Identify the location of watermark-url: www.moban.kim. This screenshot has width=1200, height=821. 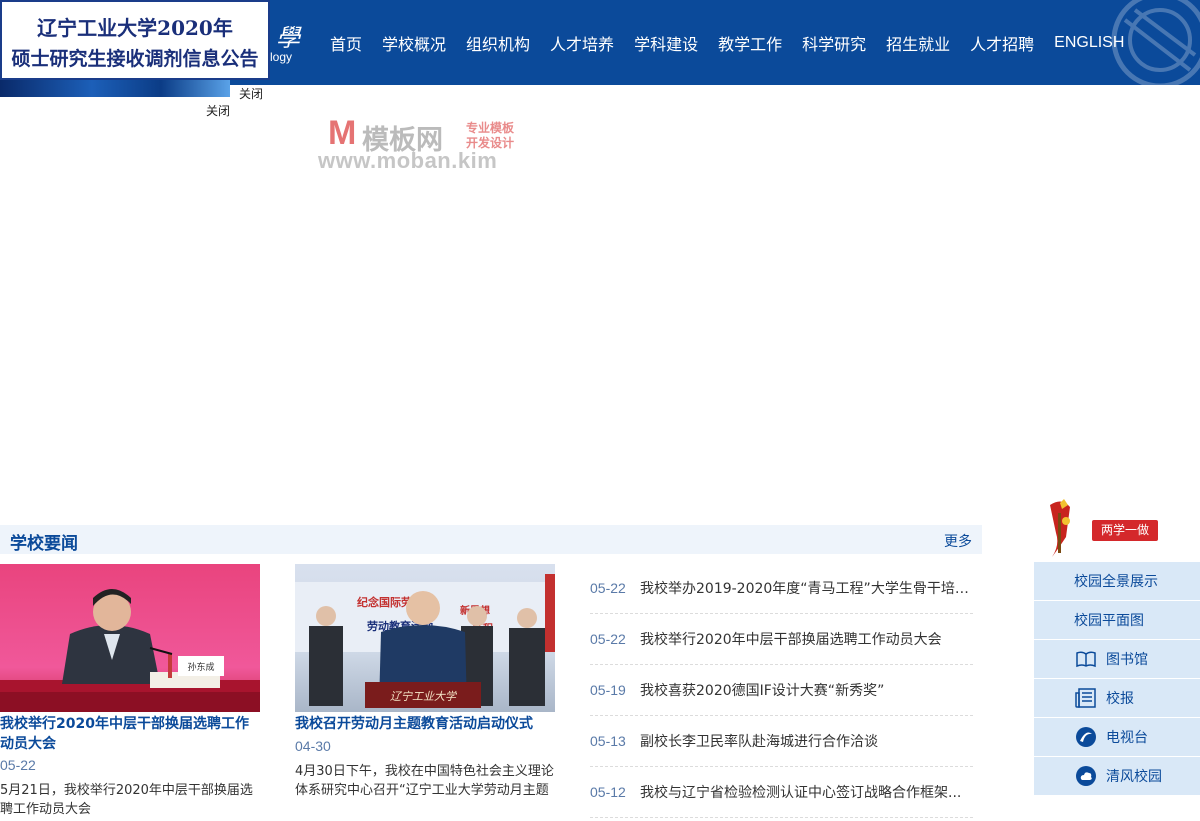
(408, 160).